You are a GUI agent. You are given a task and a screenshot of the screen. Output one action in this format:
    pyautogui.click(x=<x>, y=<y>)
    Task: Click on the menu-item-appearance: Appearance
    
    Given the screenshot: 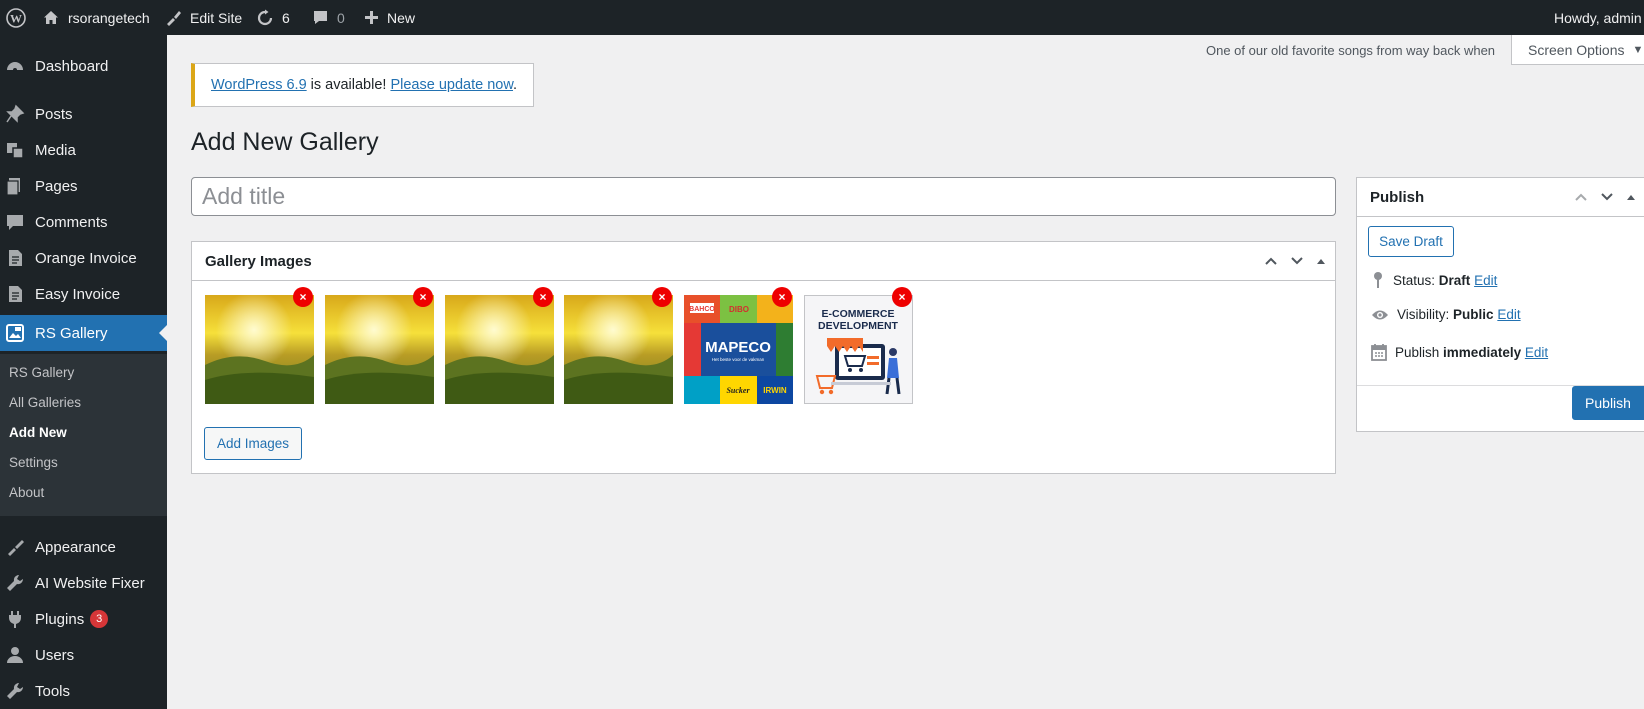 What is the action you would take?
    pyautogui.click(x=83, y=547)
    